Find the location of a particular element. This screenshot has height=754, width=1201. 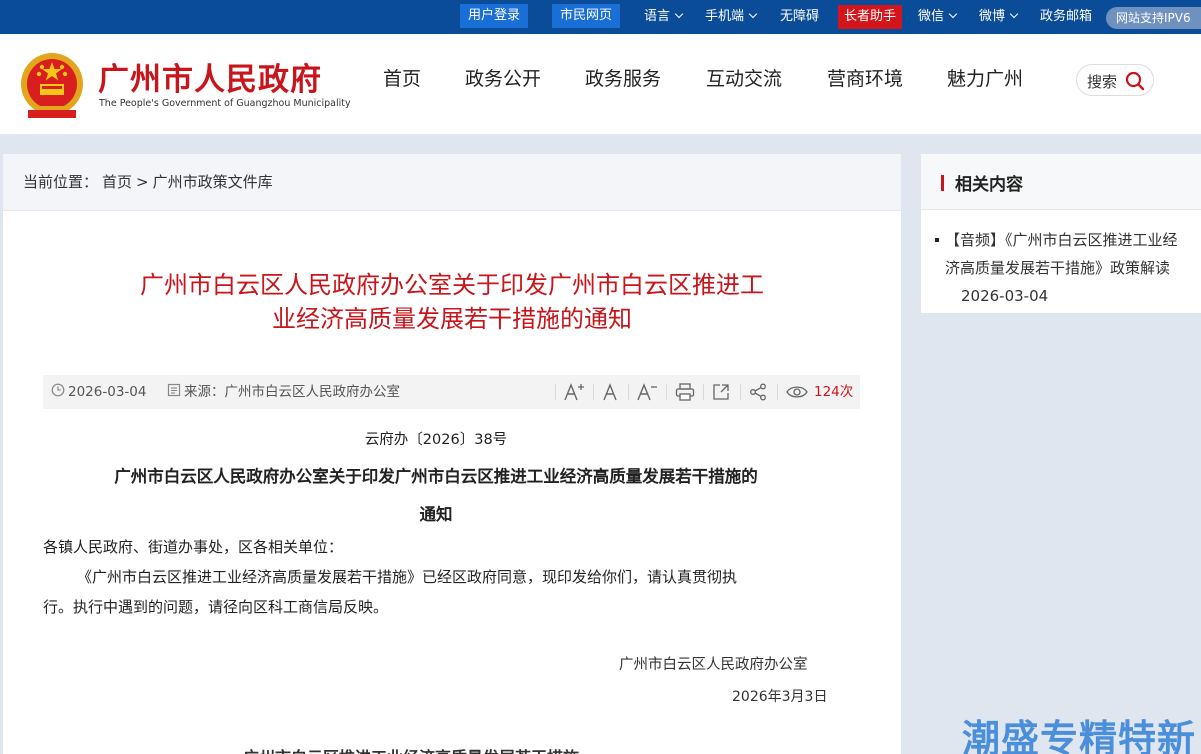

nav-gov-open: 政务公开 is located at coordinates (503, 77).